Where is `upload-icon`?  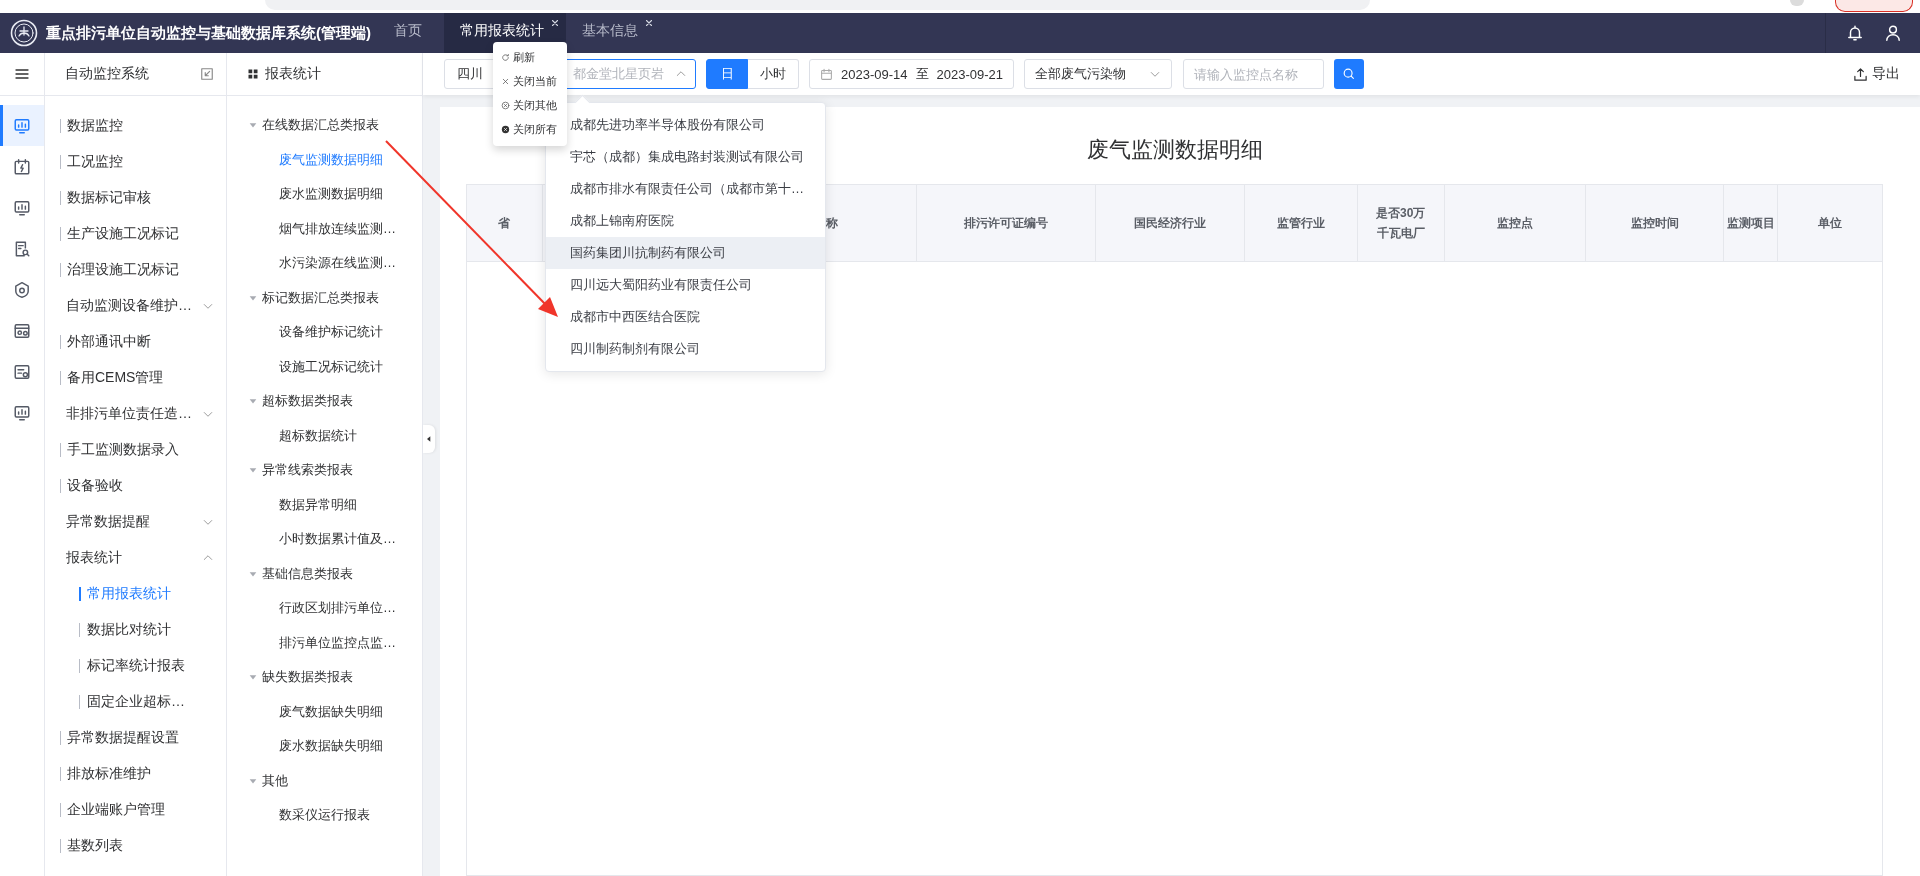
upload-icon is located at coordinates (1860, 74).